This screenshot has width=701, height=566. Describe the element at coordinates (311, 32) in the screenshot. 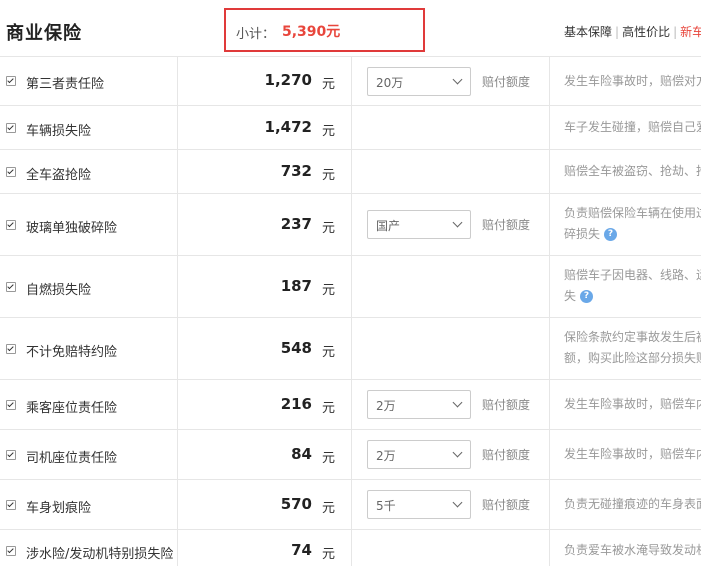

I see `subtotal-value: 5,390元` at that location.